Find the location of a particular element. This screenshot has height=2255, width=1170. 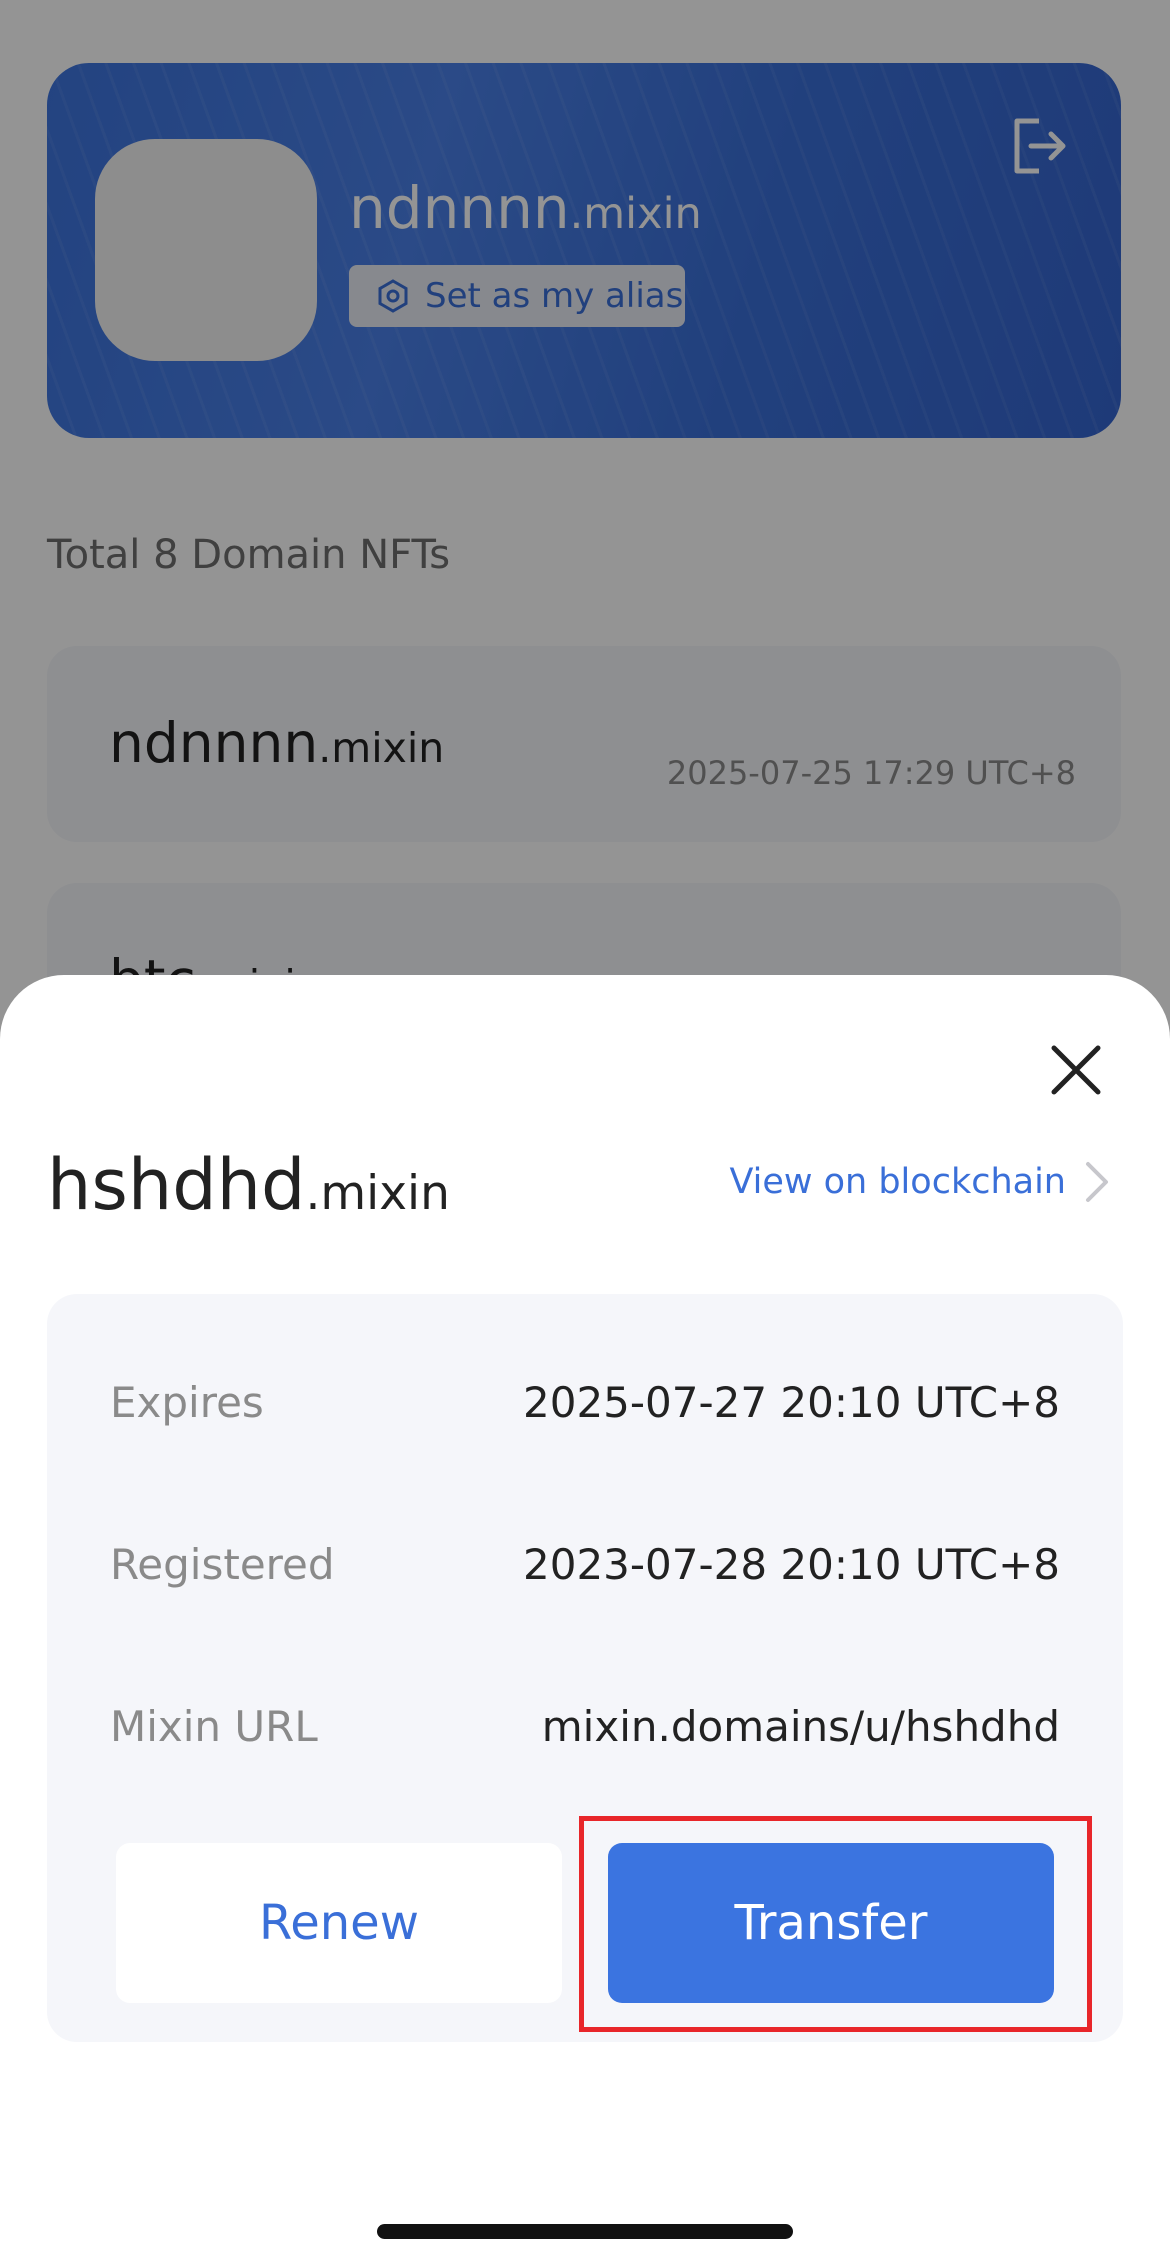

close-icon is located at coordinates (1076, 1070).